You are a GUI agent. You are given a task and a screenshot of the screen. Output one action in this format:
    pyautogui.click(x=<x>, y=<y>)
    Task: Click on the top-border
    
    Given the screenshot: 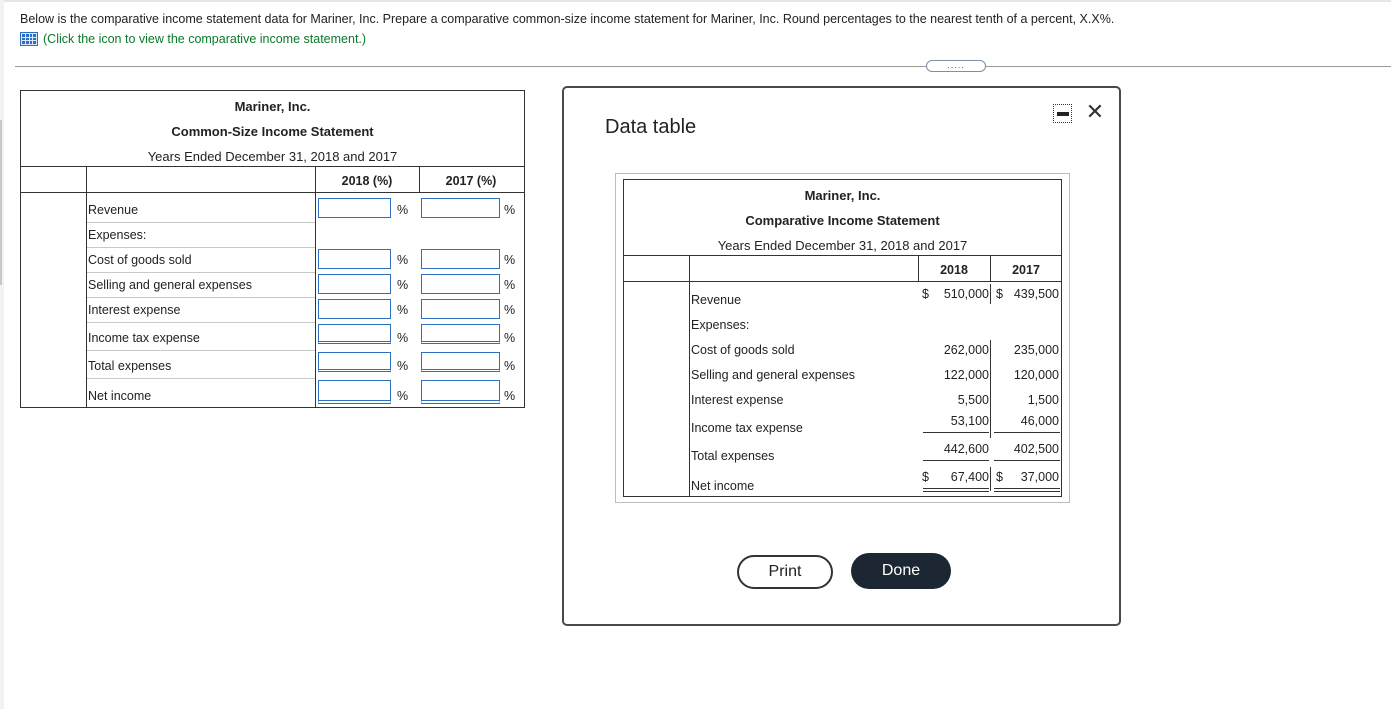 What is the action you would take?
    pyautogui.click(x=695, y=1)
    